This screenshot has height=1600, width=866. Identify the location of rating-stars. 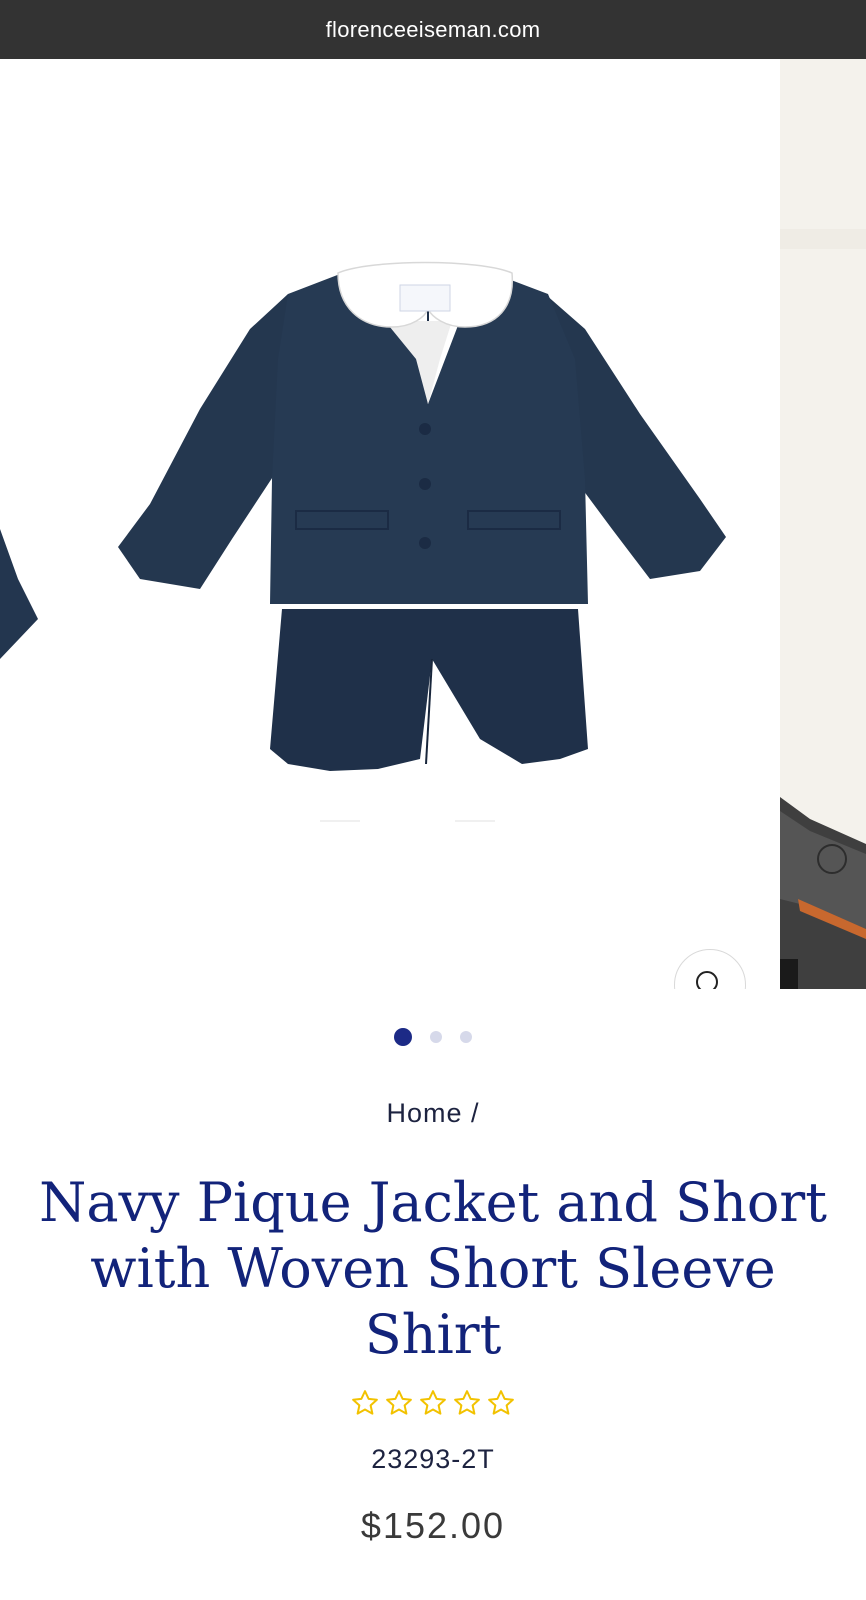
(433, 1403).